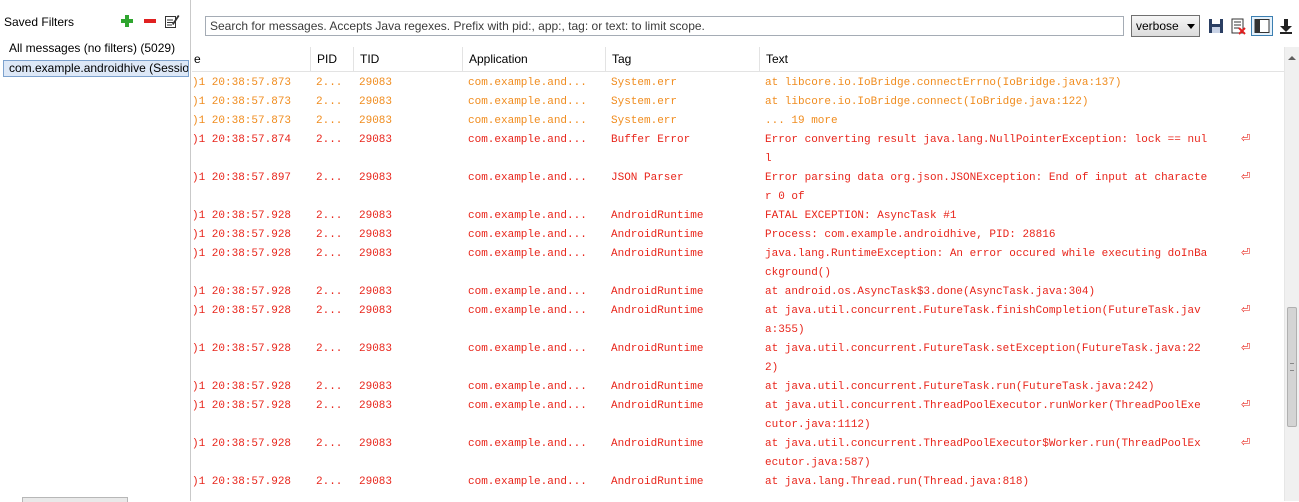  Describe the element at coordinates (39, 22) in the screenshot. I see `saved-filters-title: Saved Filters` at that location.